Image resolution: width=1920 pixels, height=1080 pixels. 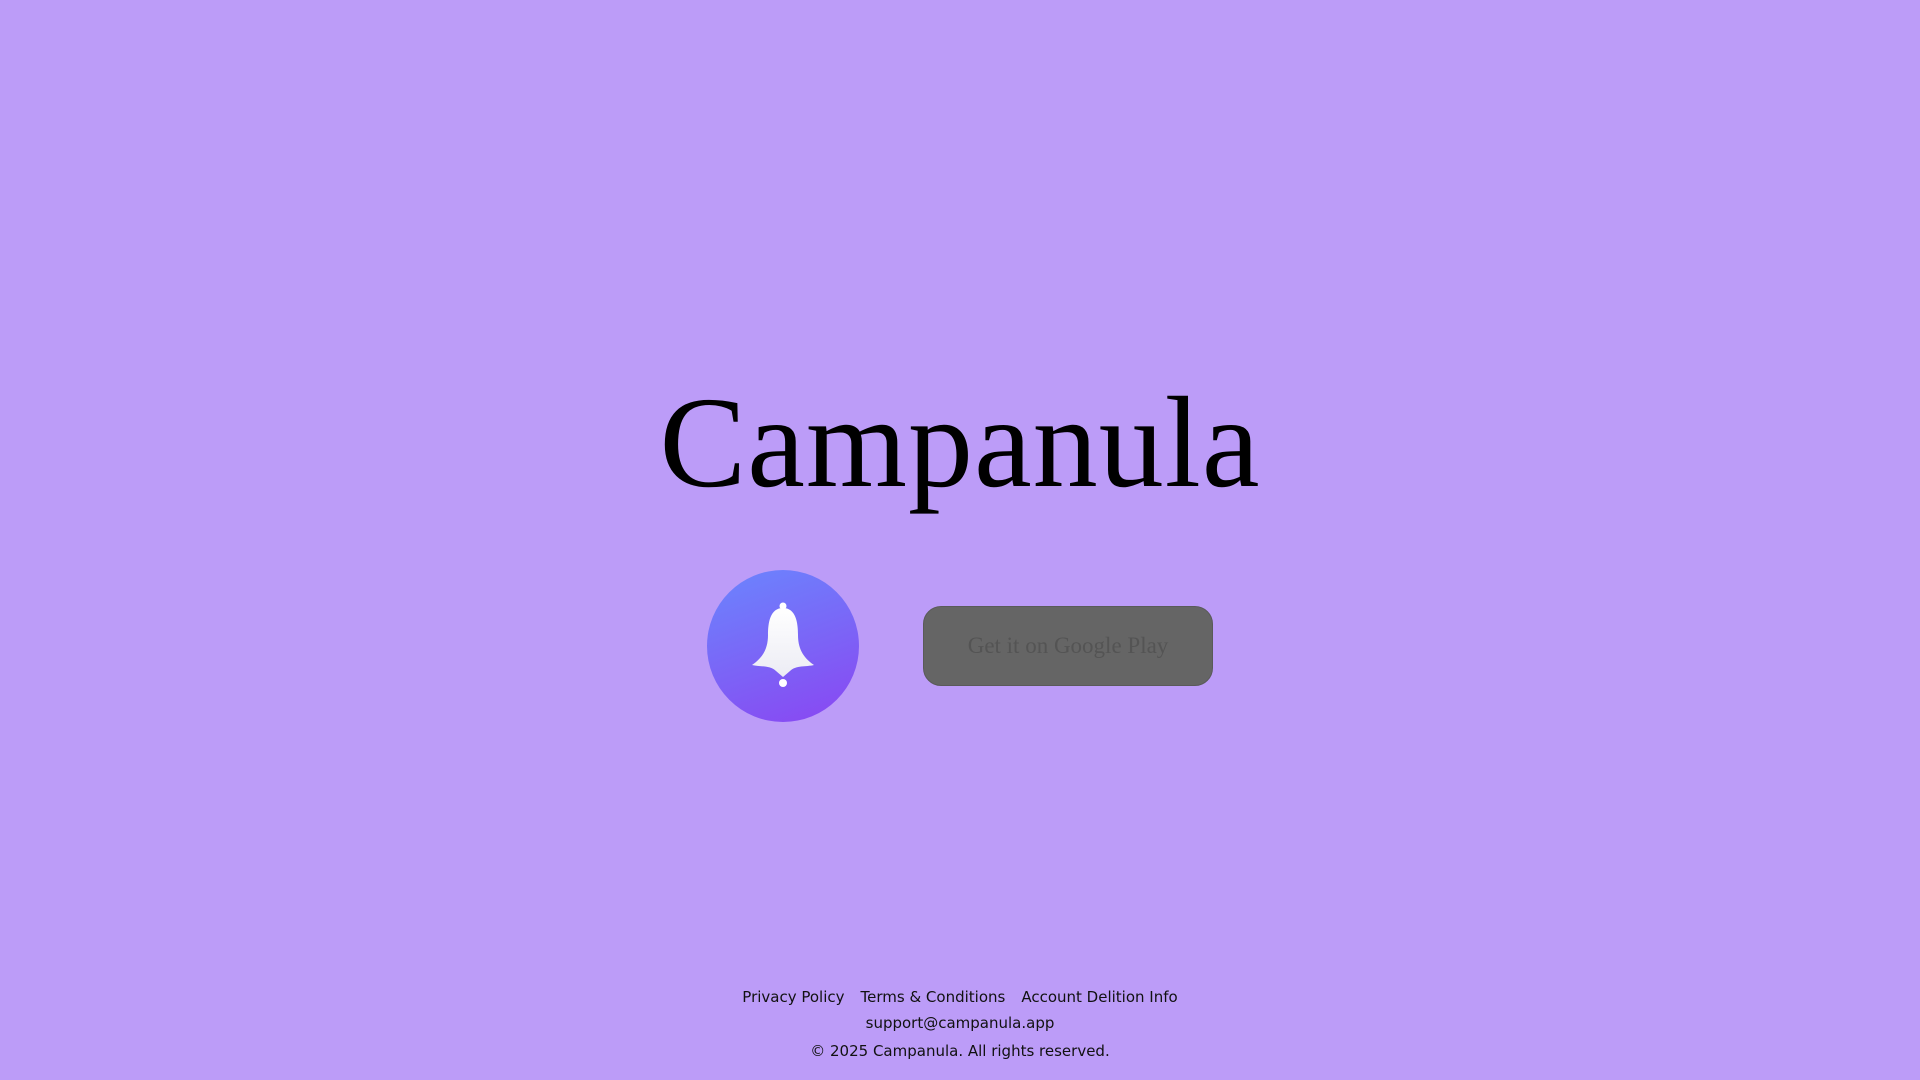 I want to click on app-logo, so click(x=783, y=646).